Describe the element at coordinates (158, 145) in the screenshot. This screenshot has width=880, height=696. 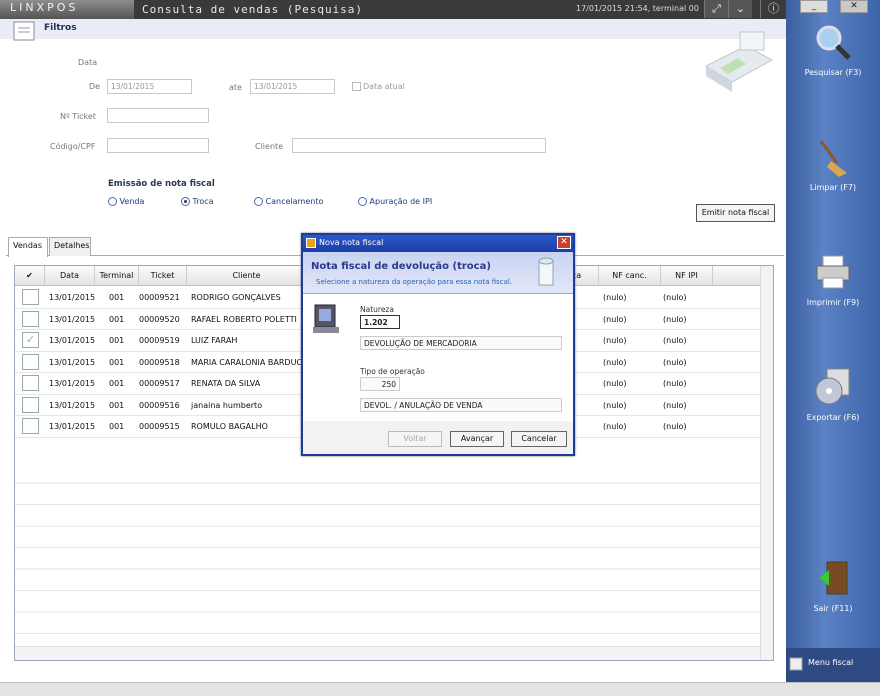
I see `codigo-cpf-field` at that location.